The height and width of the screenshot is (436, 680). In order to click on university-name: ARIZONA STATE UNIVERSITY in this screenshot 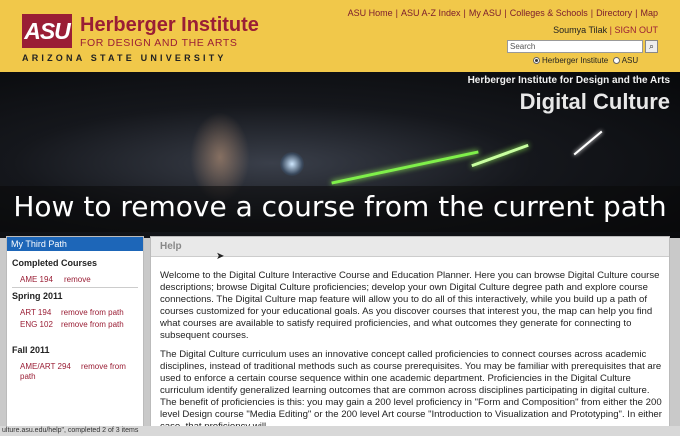, I will do `click(124, 58)`.